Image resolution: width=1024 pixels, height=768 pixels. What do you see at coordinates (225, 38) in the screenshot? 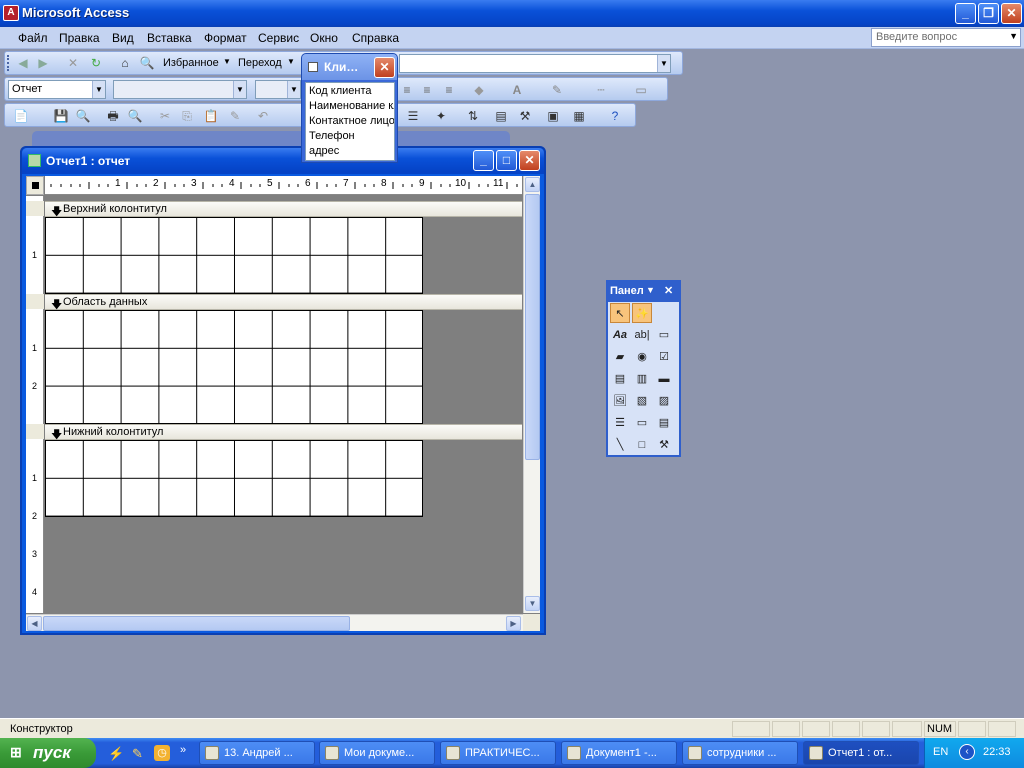
I see `menu-format: Формат` at bounding box center [225, 38].